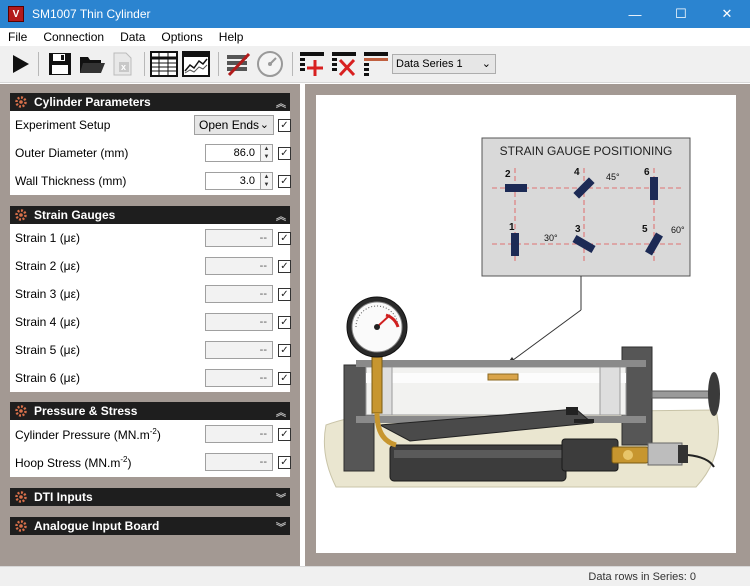  Describe the element at coordinates (376, 64) in the screenshot. I see `series-table-icon` at that location.